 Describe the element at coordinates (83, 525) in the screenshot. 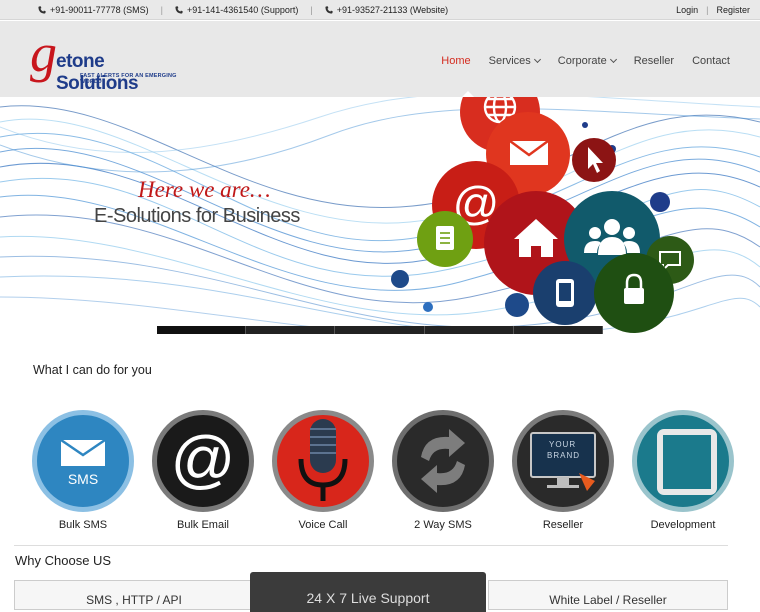

I see `service-label: Bulk SMS` at that location.